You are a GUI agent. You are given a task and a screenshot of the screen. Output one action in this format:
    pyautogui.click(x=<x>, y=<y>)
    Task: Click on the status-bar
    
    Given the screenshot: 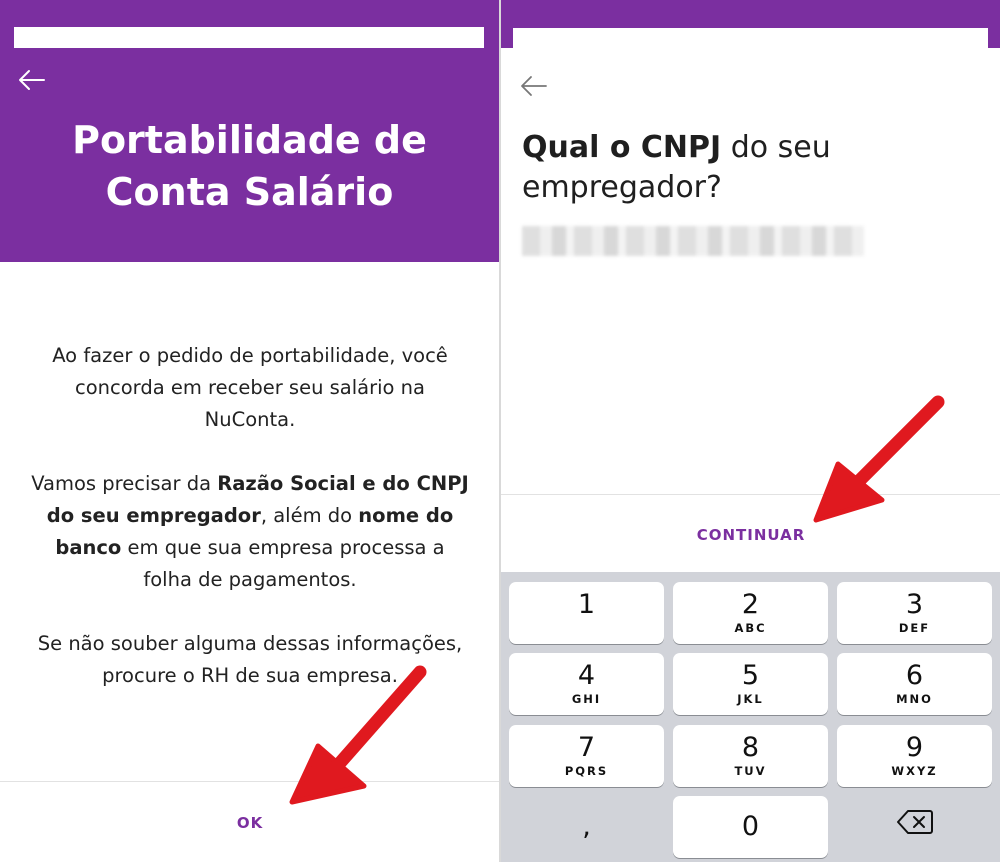 What is the action you would take?
    pyautogui.click(x=249, y=37)
    